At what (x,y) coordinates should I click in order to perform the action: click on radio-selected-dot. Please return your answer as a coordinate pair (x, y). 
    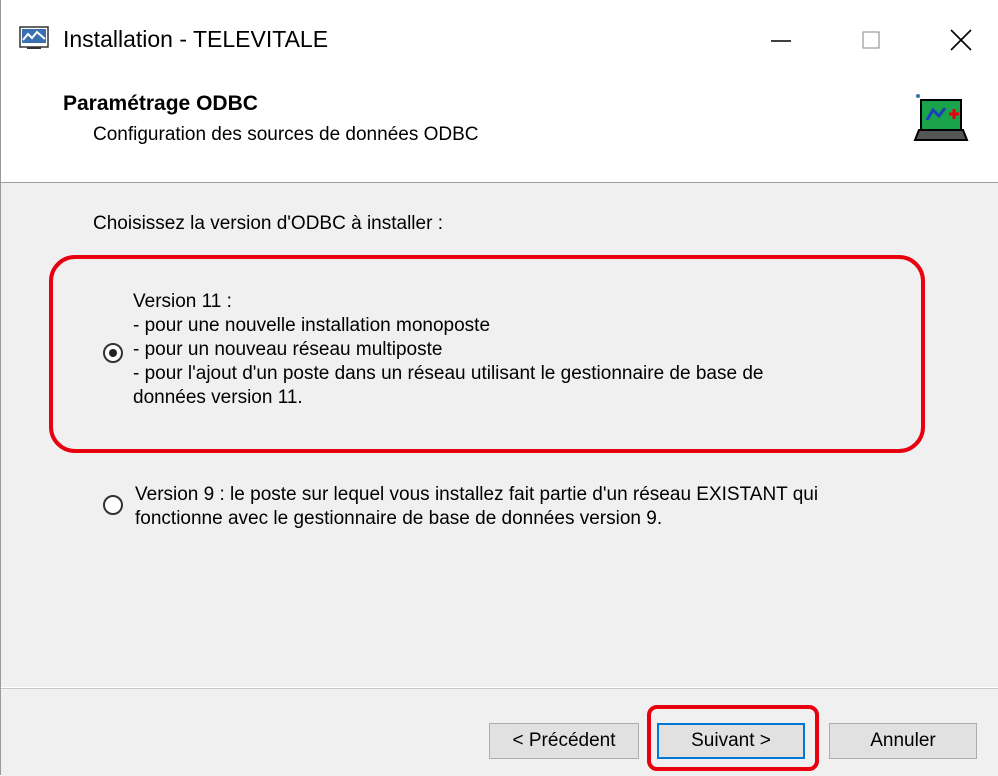
    Looking at the image, I should click on (113, 353).